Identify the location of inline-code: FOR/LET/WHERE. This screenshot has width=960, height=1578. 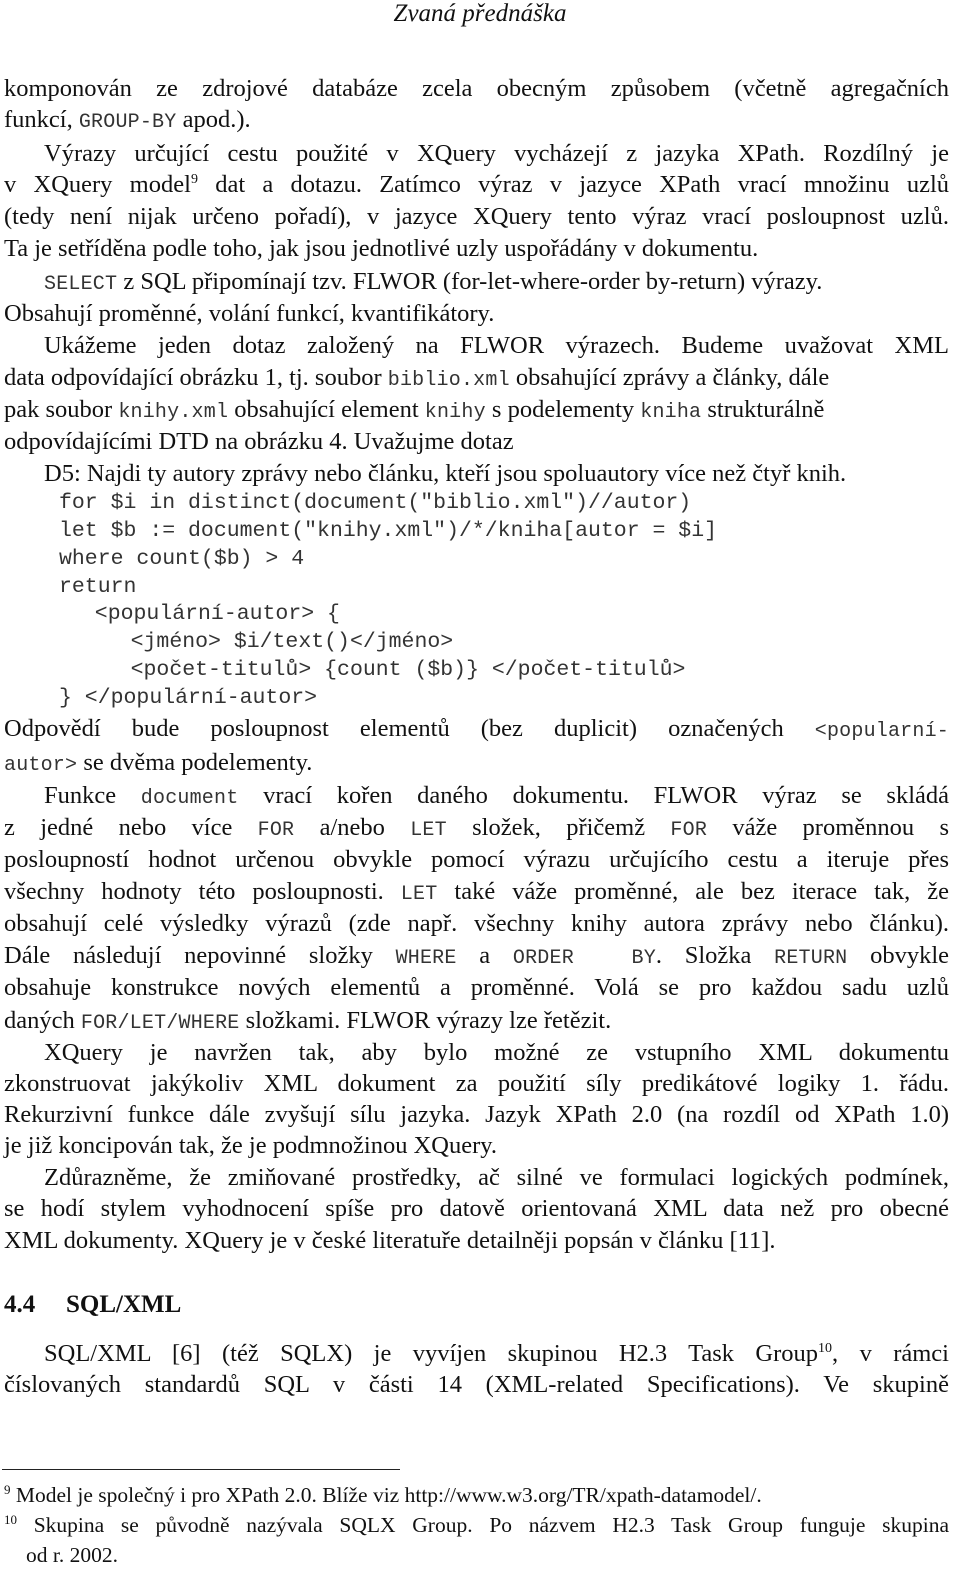
(160, 1023).